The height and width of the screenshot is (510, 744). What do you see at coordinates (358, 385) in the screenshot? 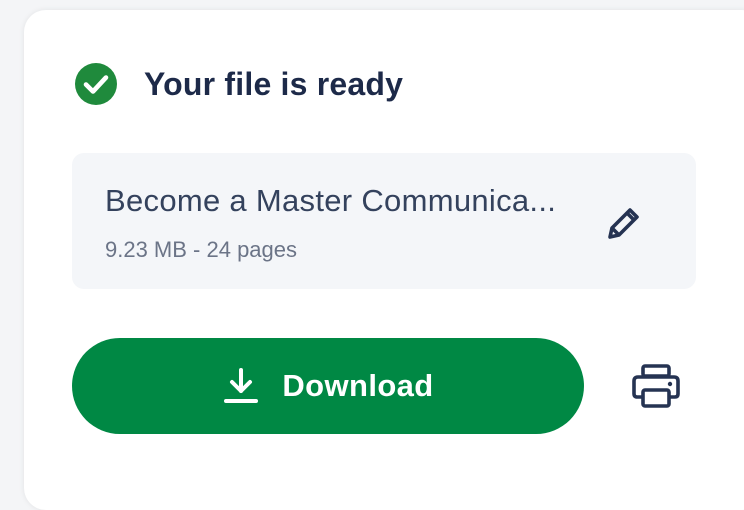
I see `download-label: Download` at bounding box center [358, 385].